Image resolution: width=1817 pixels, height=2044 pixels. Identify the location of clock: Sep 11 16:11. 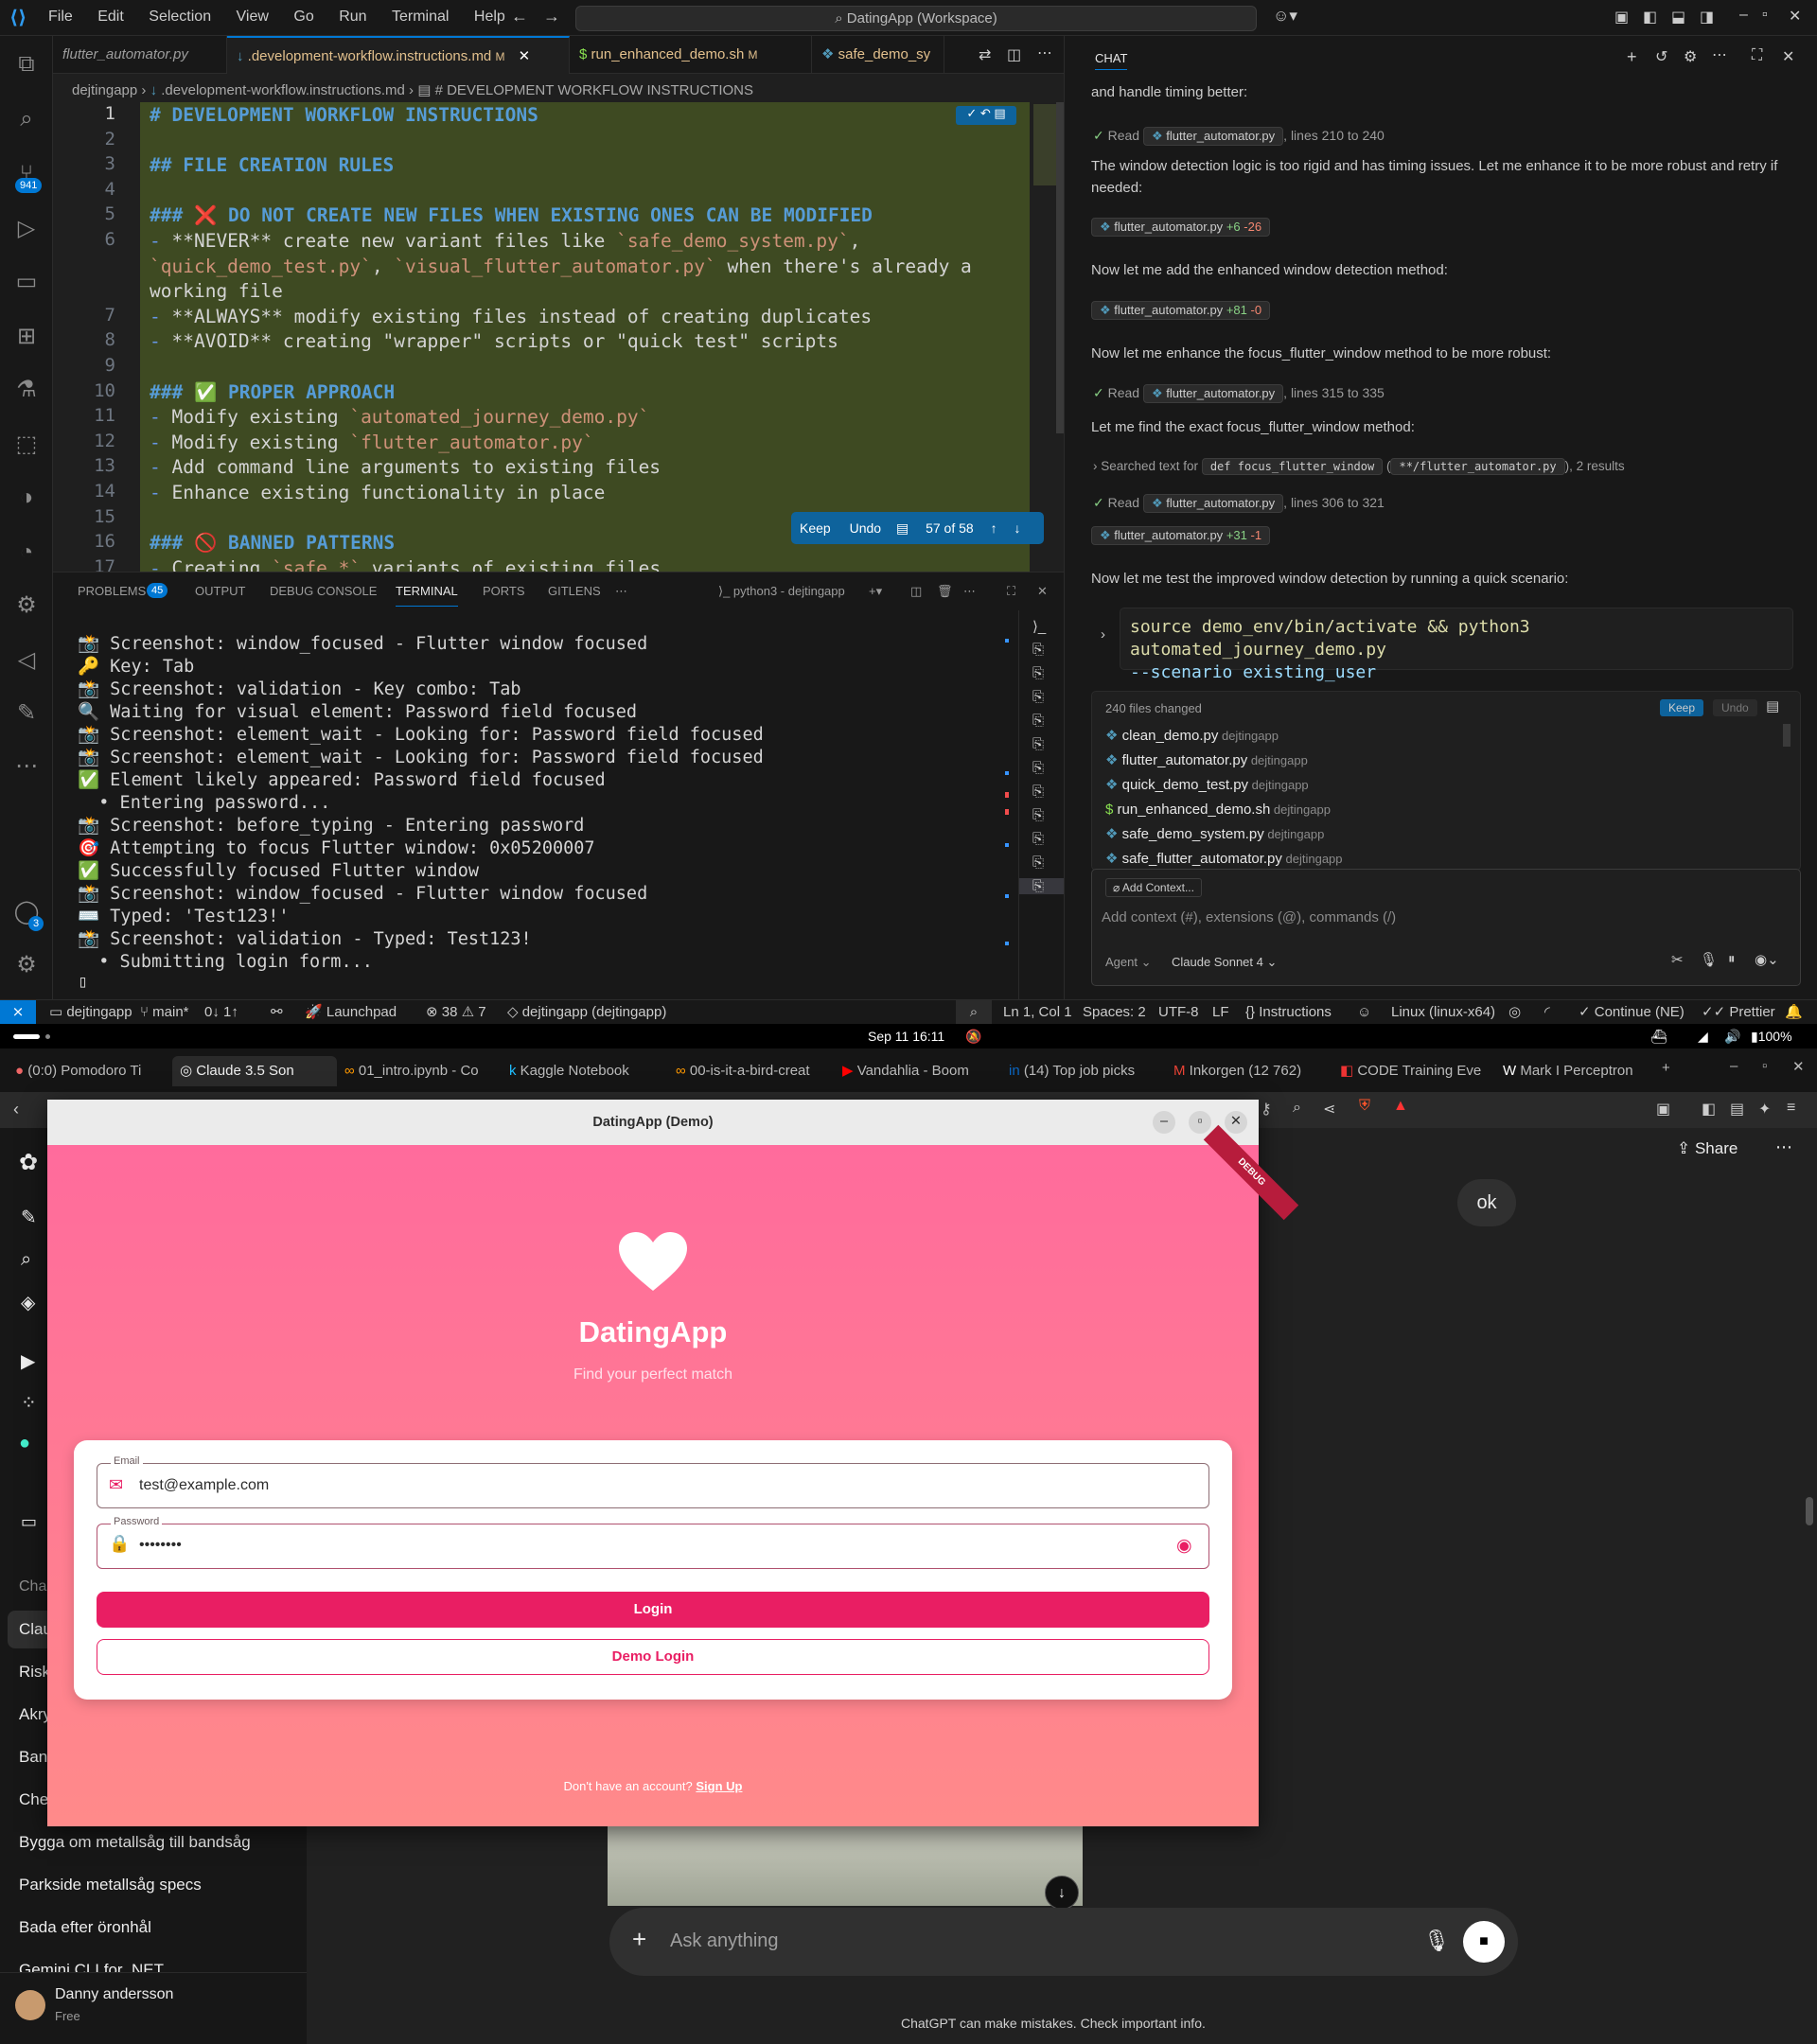
(906, 1036).